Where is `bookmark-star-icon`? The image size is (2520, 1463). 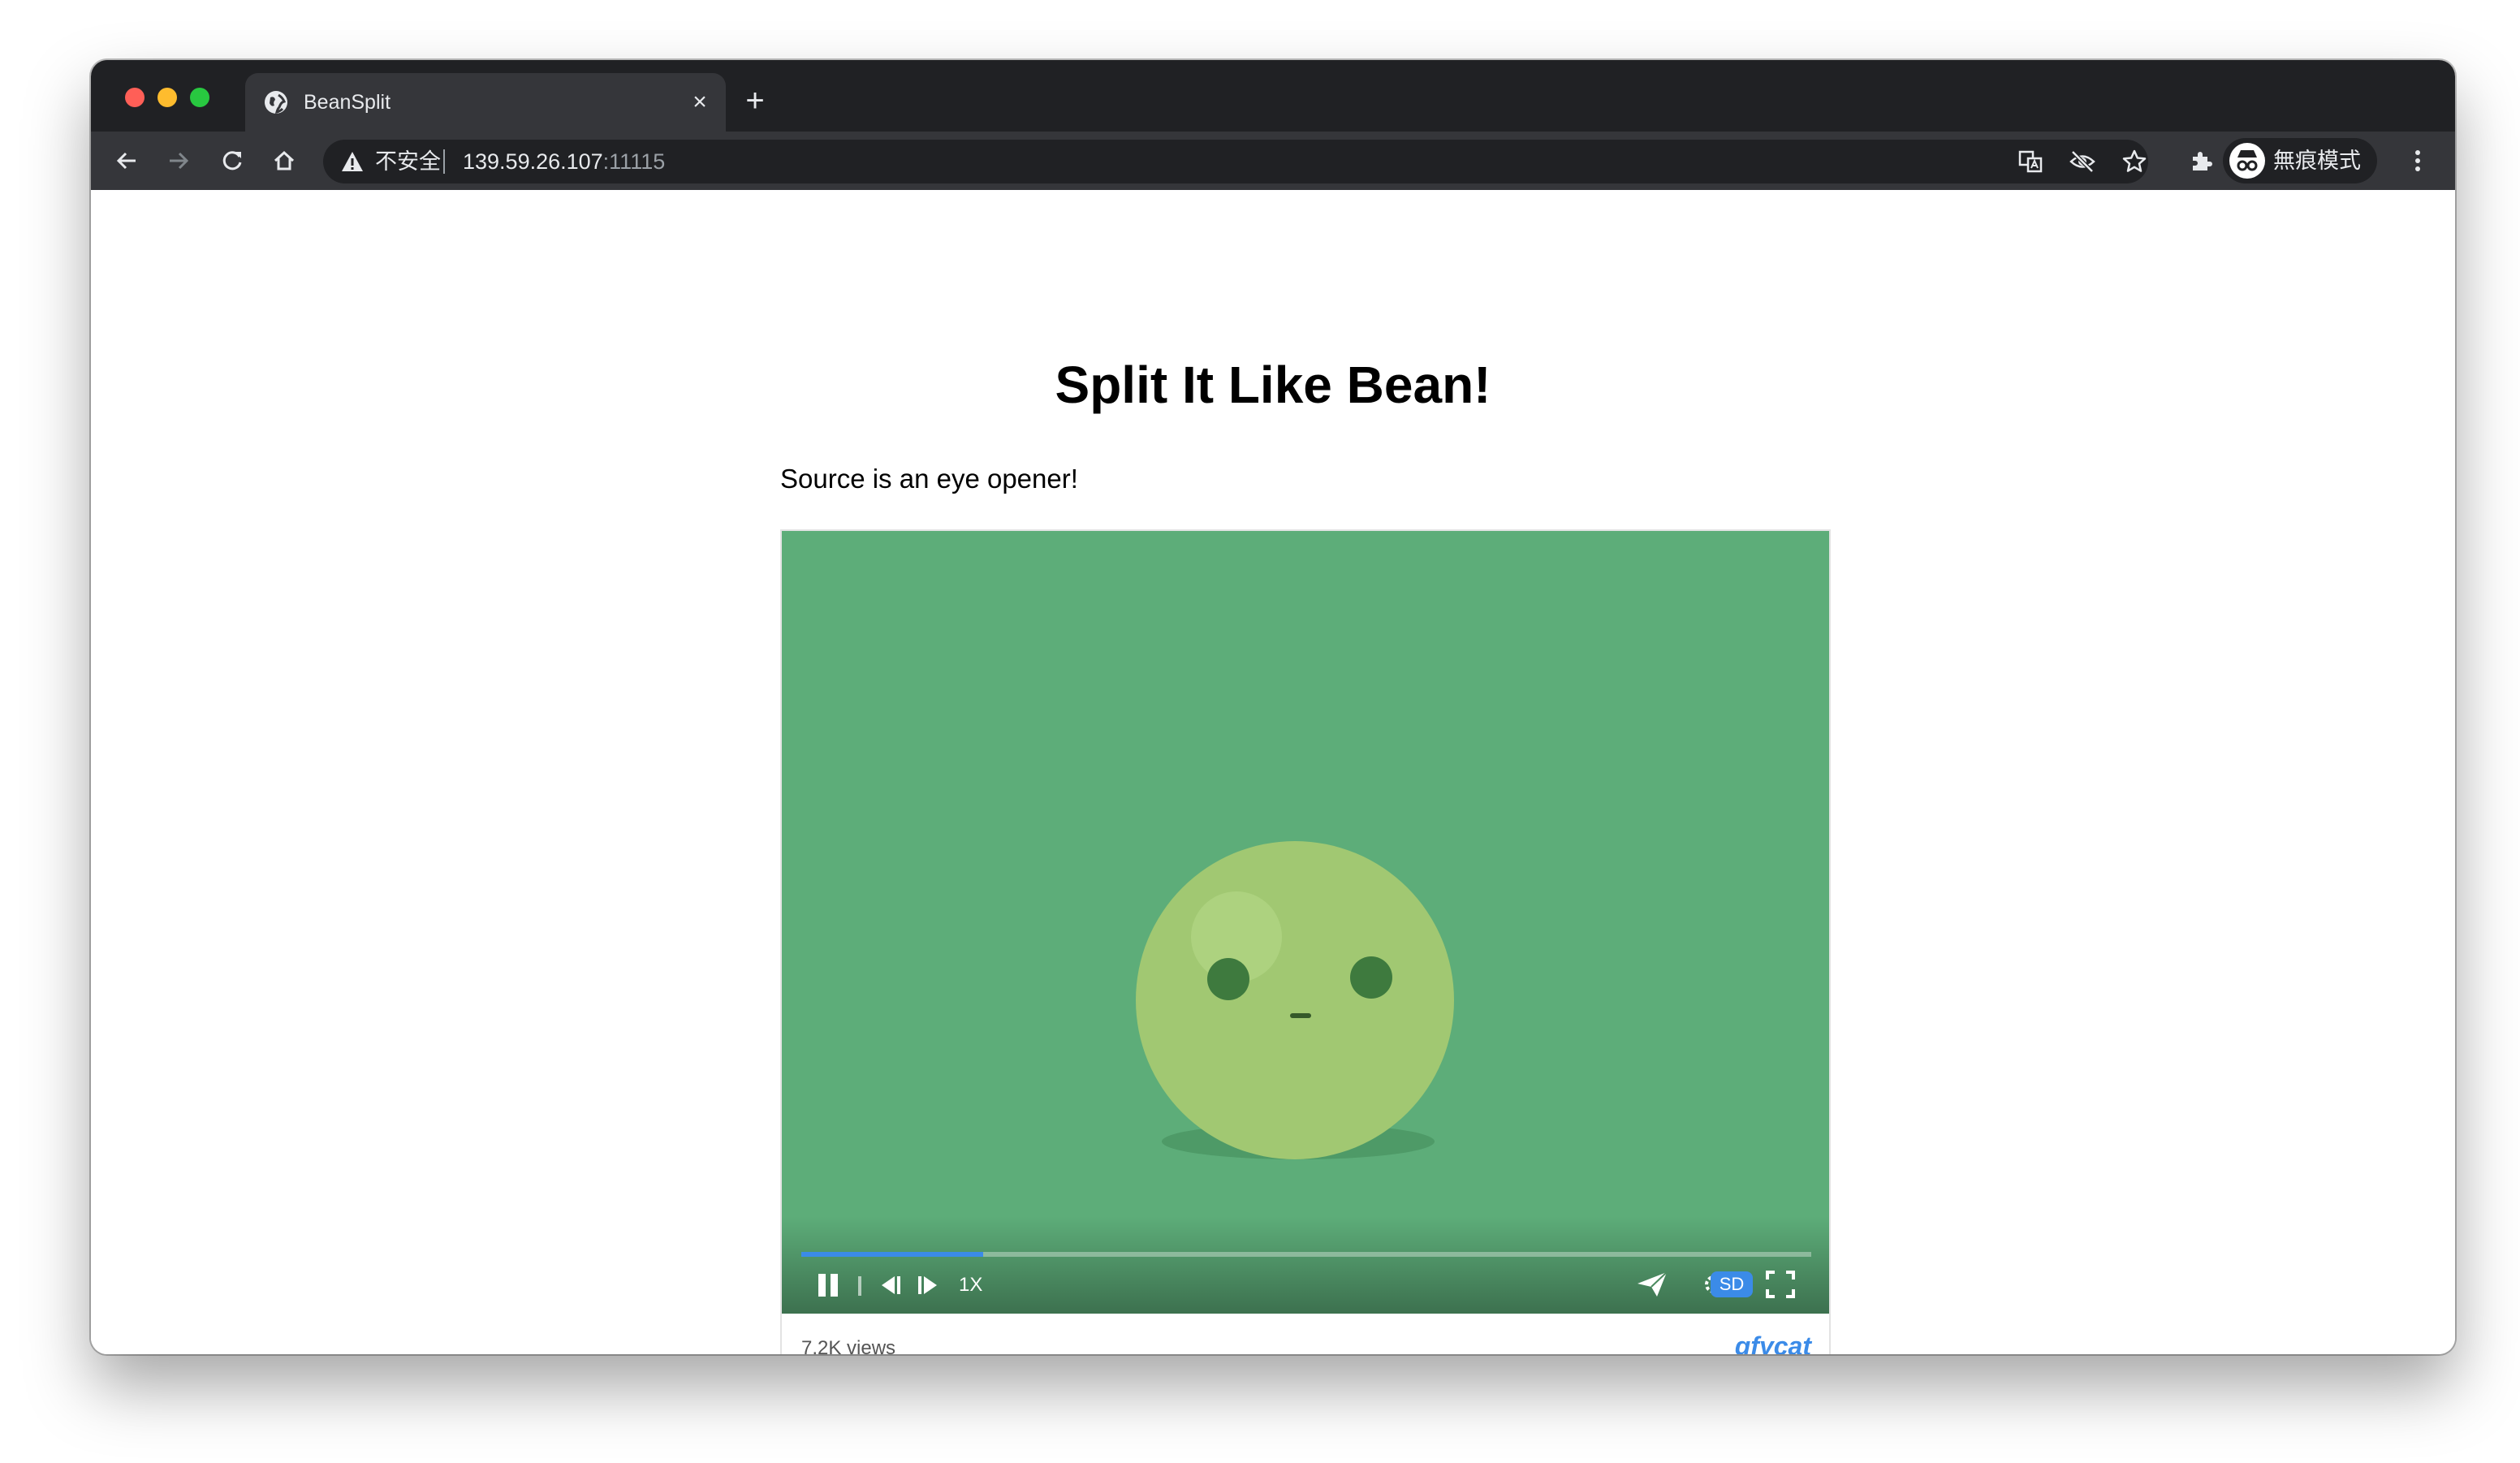 bookmark-star-icon is located at coordinates (2134, 162).